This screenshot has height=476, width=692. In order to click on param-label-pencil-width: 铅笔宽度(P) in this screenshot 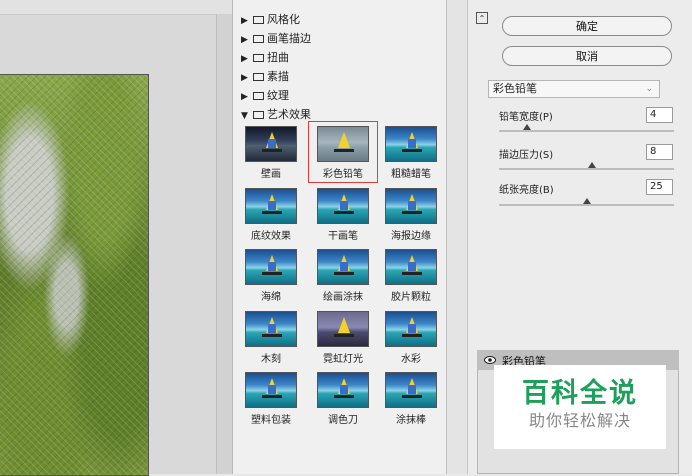, I will do `click(526, 117)`.